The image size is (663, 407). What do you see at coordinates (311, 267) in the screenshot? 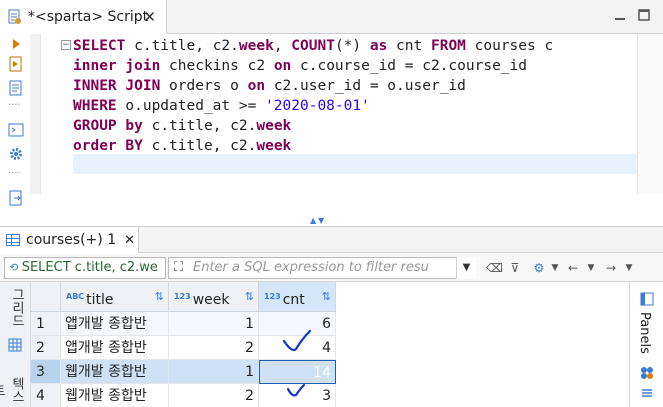
I see `filter-placeholder: Enter a SQL expression to filter resu` at bounding box center [311, 267].